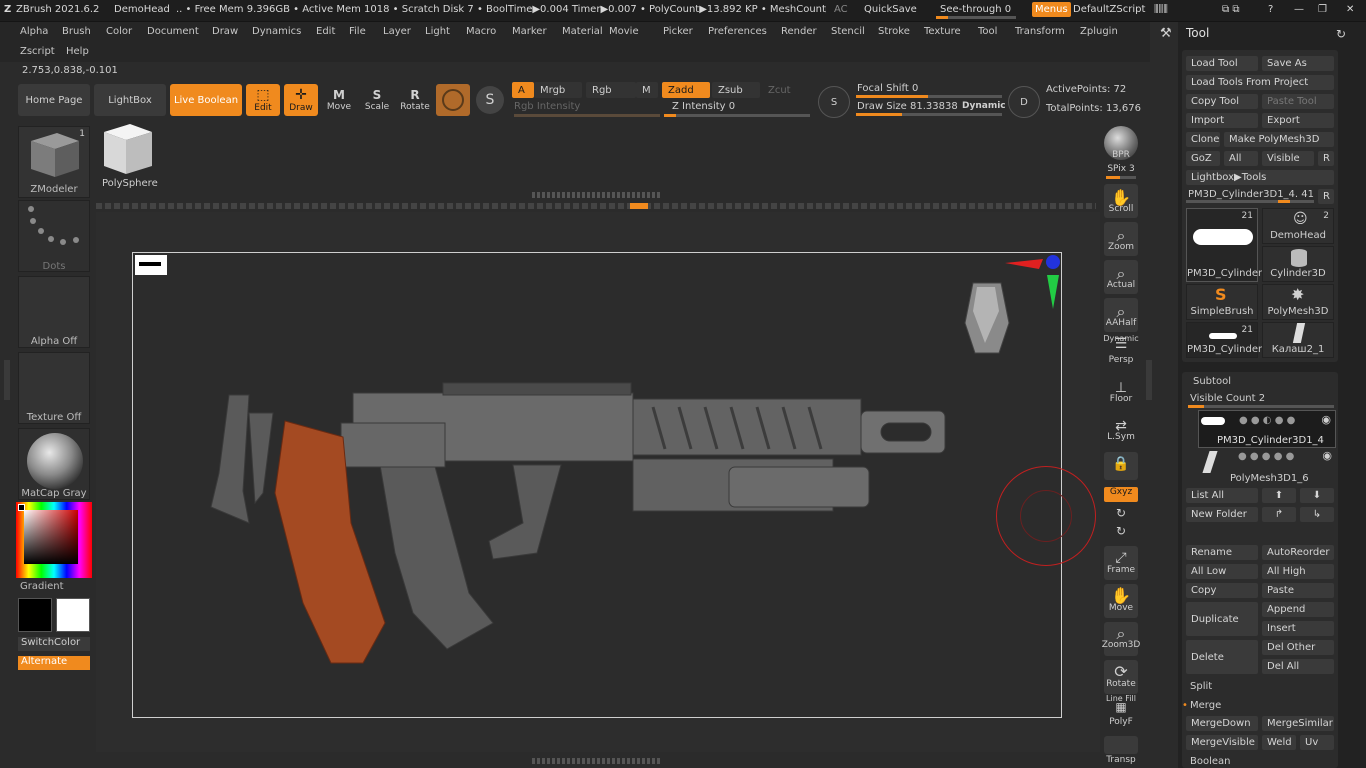 The height and width of the screenshot is (768, 1366). Describe the element at coordinates (77, 51) in the screenshot. I see `menu-help: Help` at that location.